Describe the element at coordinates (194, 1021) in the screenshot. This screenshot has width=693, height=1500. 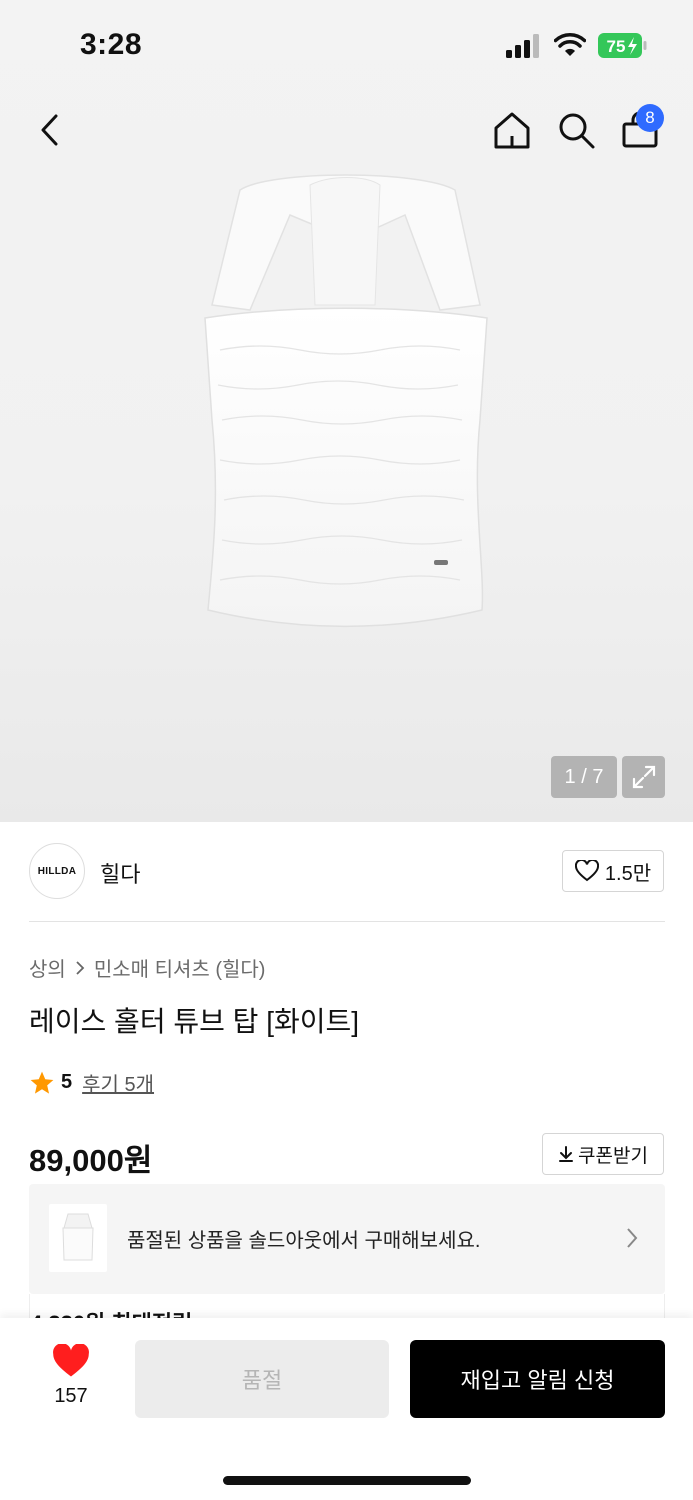
I see `product-title: 레이스 홀터 튜브 탑 [화이트]` at that location.